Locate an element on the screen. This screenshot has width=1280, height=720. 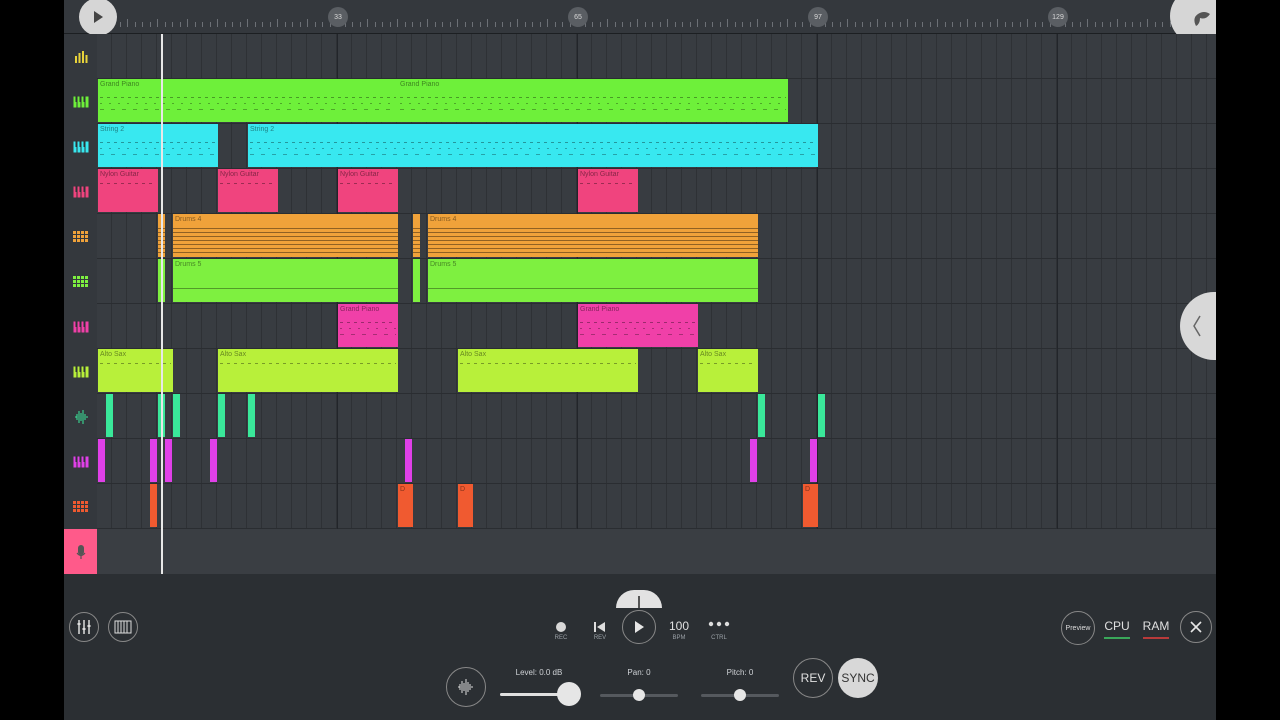
clip-label: D is located at coordinates (463, 489).